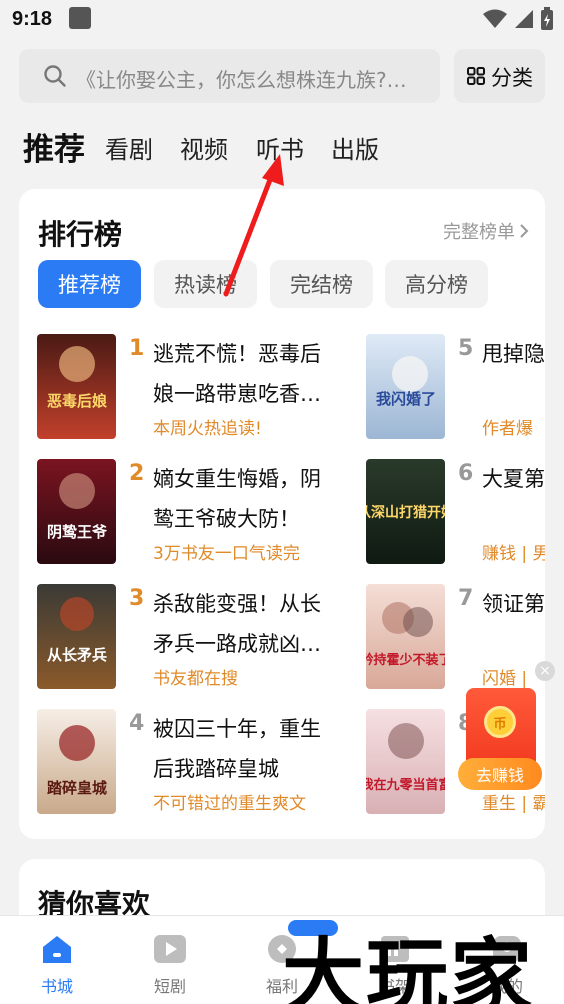 The image size is (564, 1004). What do you see at coordinates (253, 225) in the screenshot?
I see `annotation-arrow` at bounding box center [253, 225].